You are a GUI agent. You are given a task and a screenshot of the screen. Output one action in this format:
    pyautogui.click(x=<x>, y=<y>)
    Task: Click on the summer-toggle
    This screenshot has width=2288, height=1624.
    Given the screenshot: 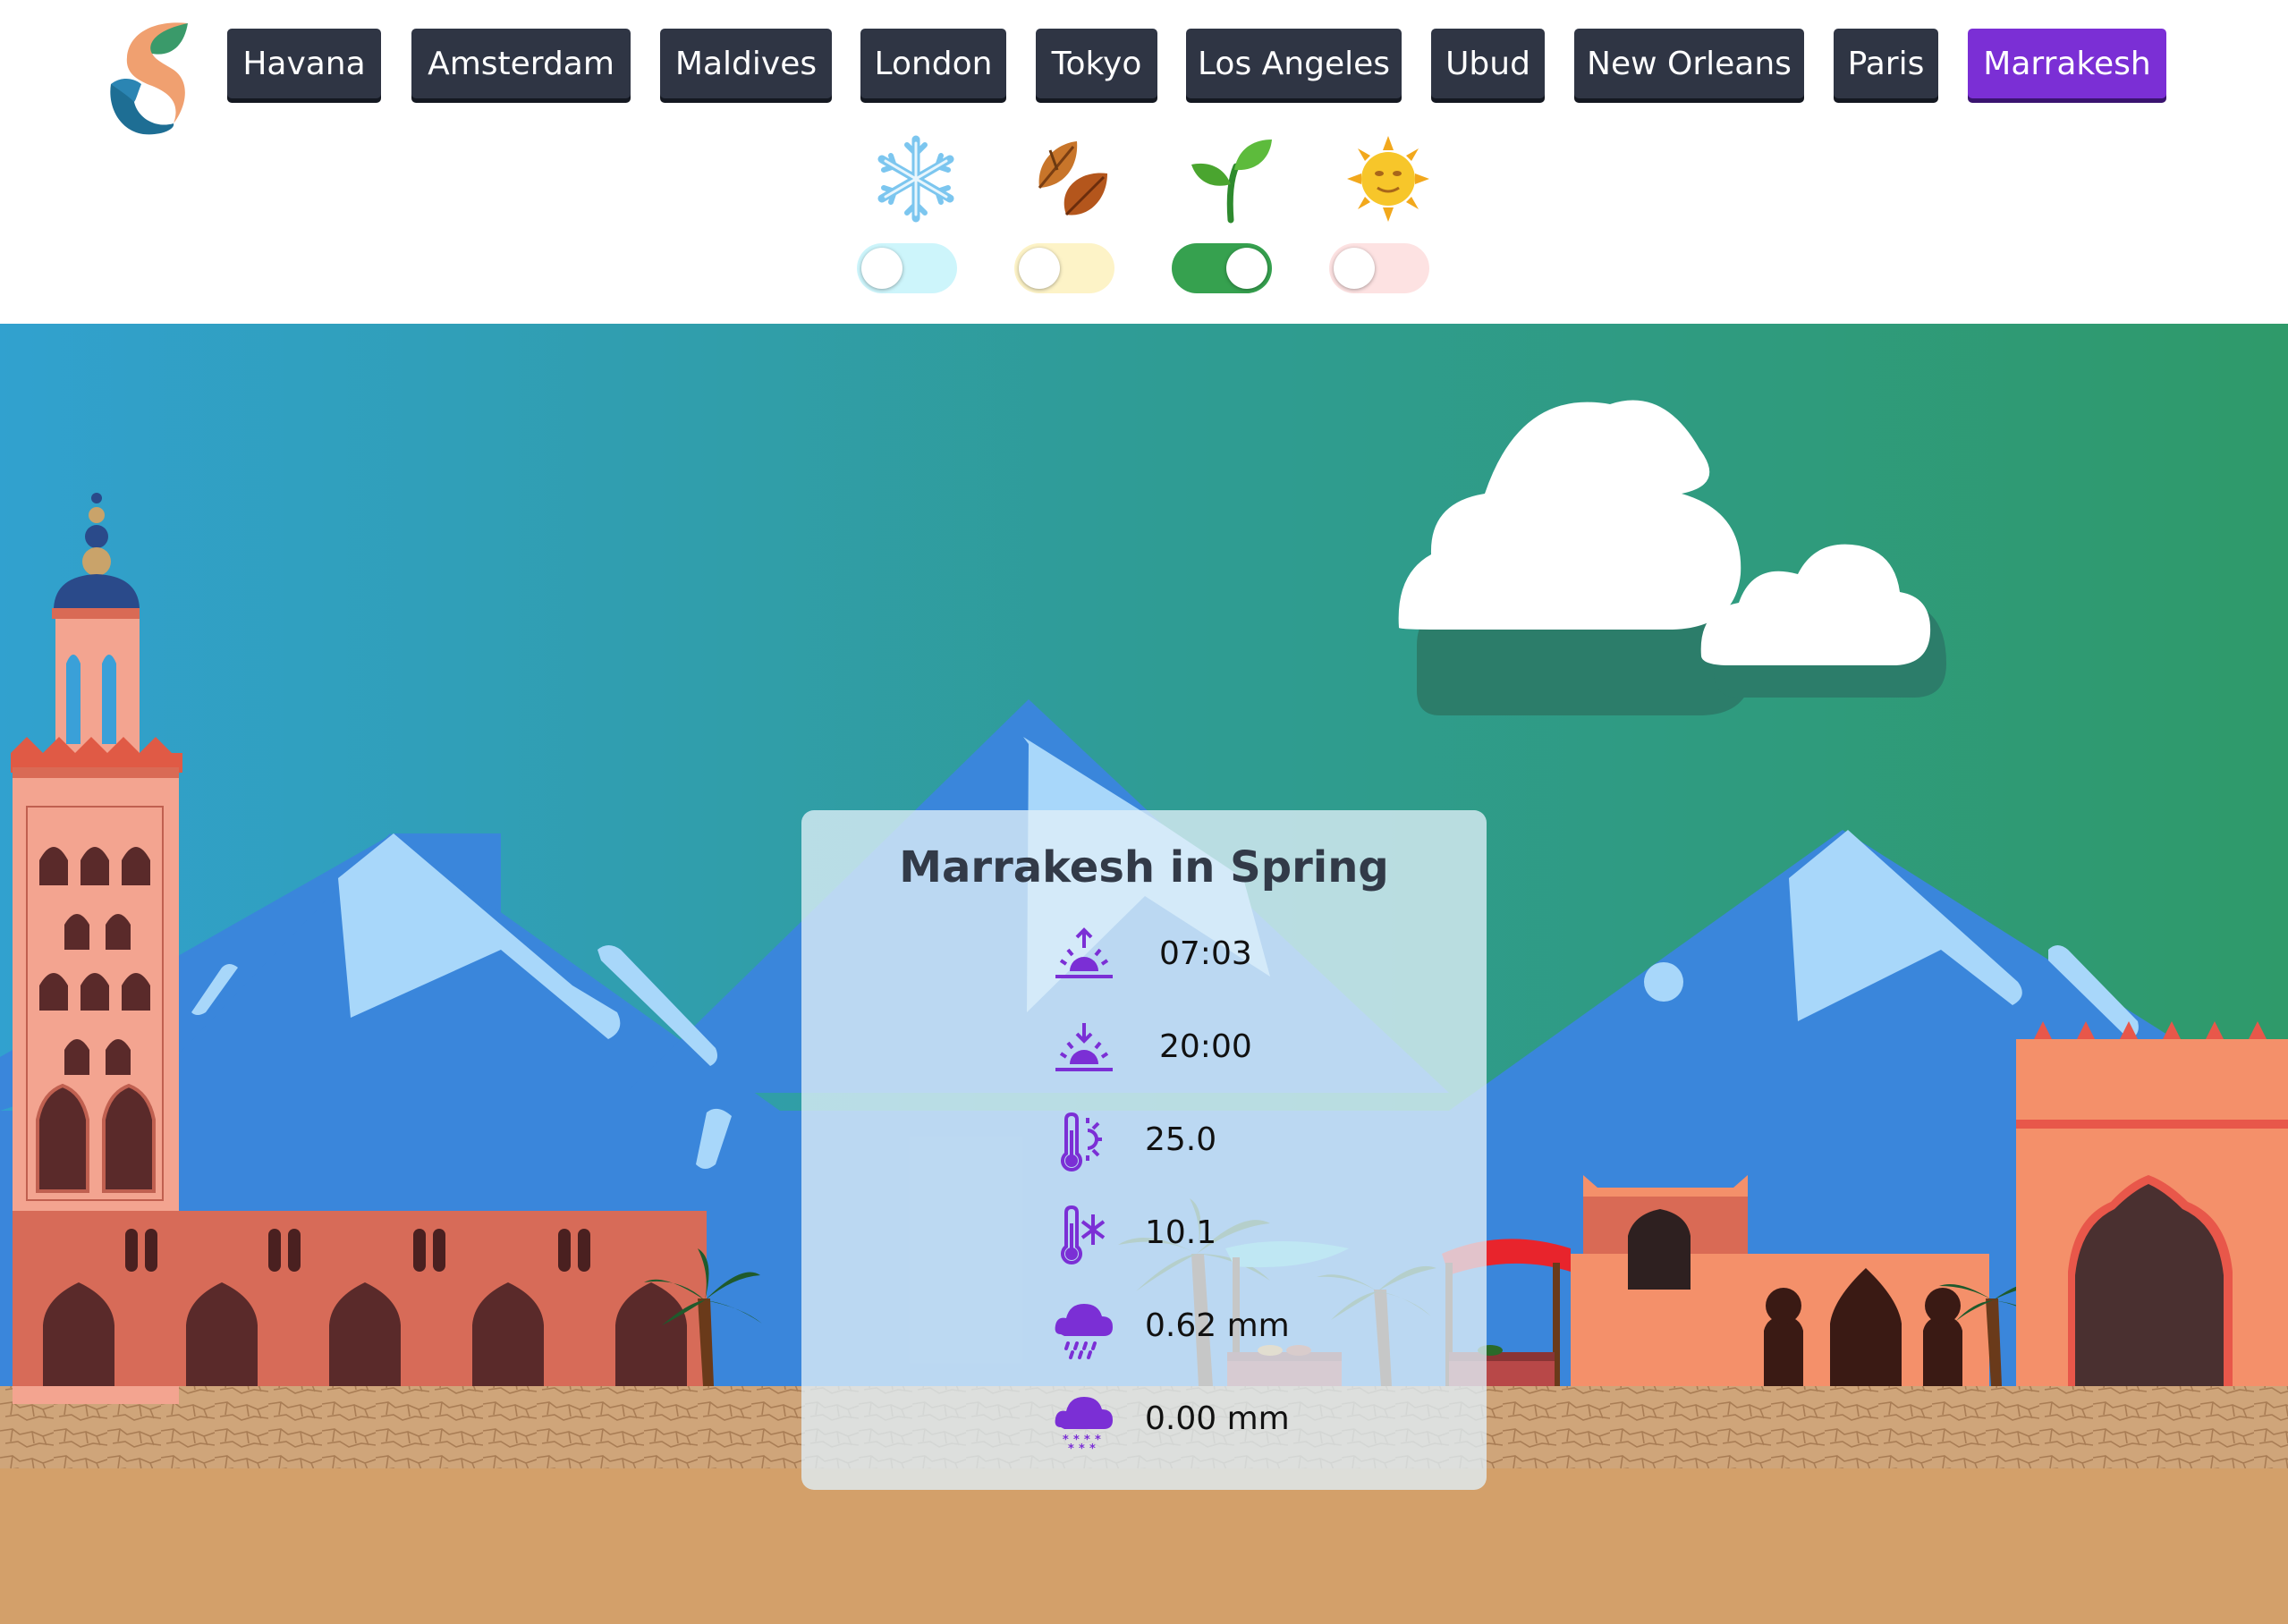 What is the action you would take?
    pyautogui.click(x=1379, y=268)
    